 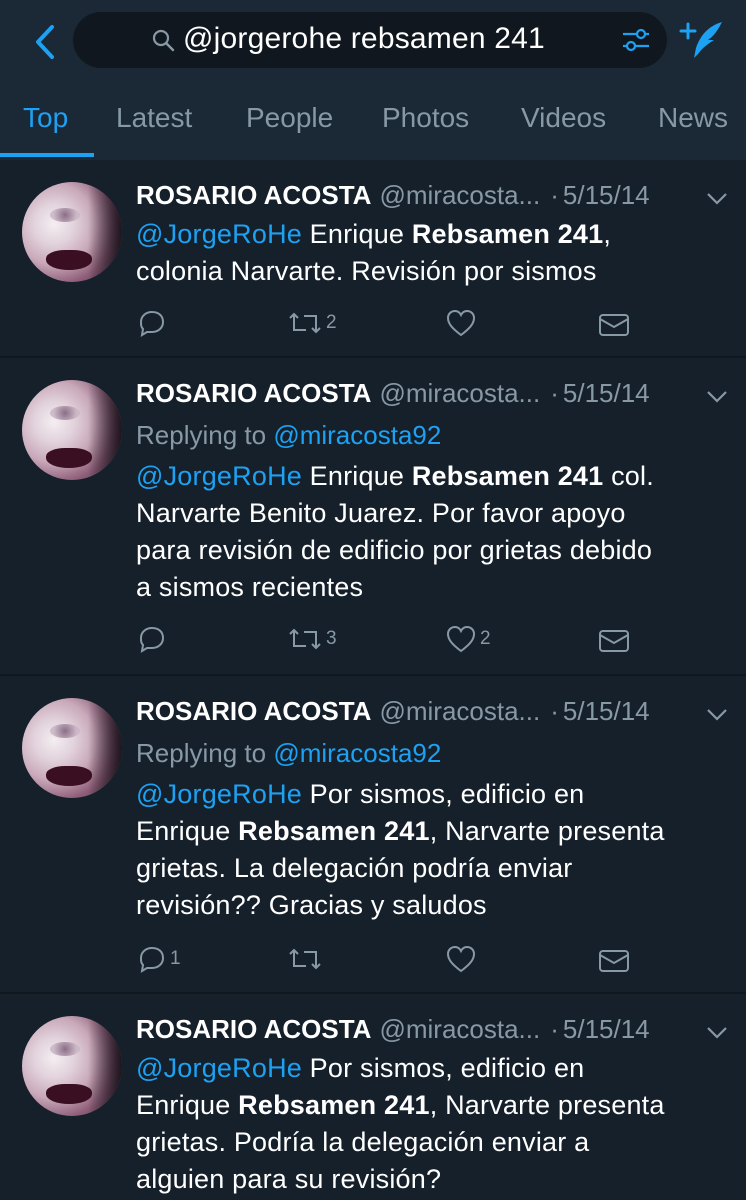 I want to click on tab-news: News, so click(x=693, y=118).